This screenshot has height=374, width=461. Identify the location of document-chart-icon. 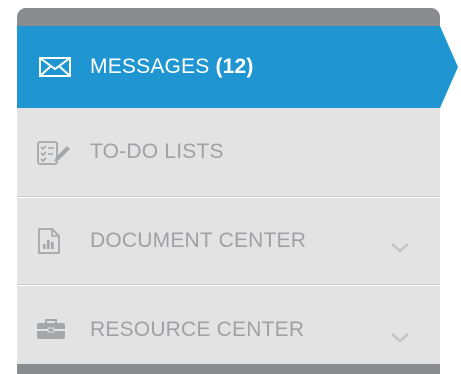
(49, 244).